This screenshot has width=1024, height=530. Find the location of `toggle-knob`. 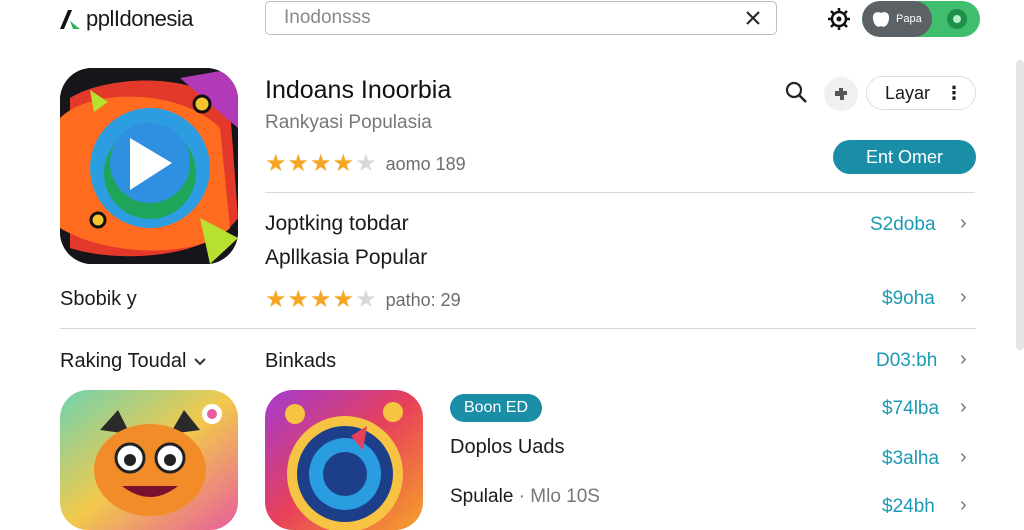

toggle-knob is located at coordinates (957, 19).